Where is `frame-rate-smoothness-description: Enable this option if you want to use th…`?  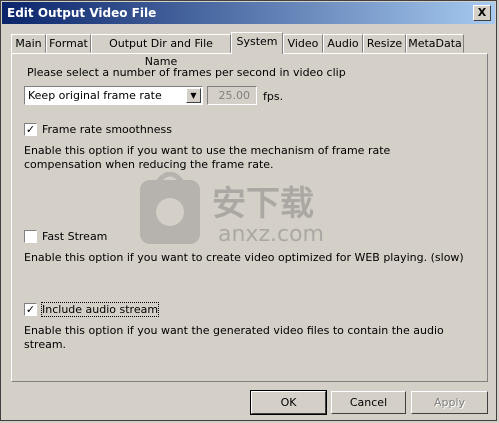 frame-rate-smoothness-description: Enable this option if you want to use th… is located at coordinates (207, 157).